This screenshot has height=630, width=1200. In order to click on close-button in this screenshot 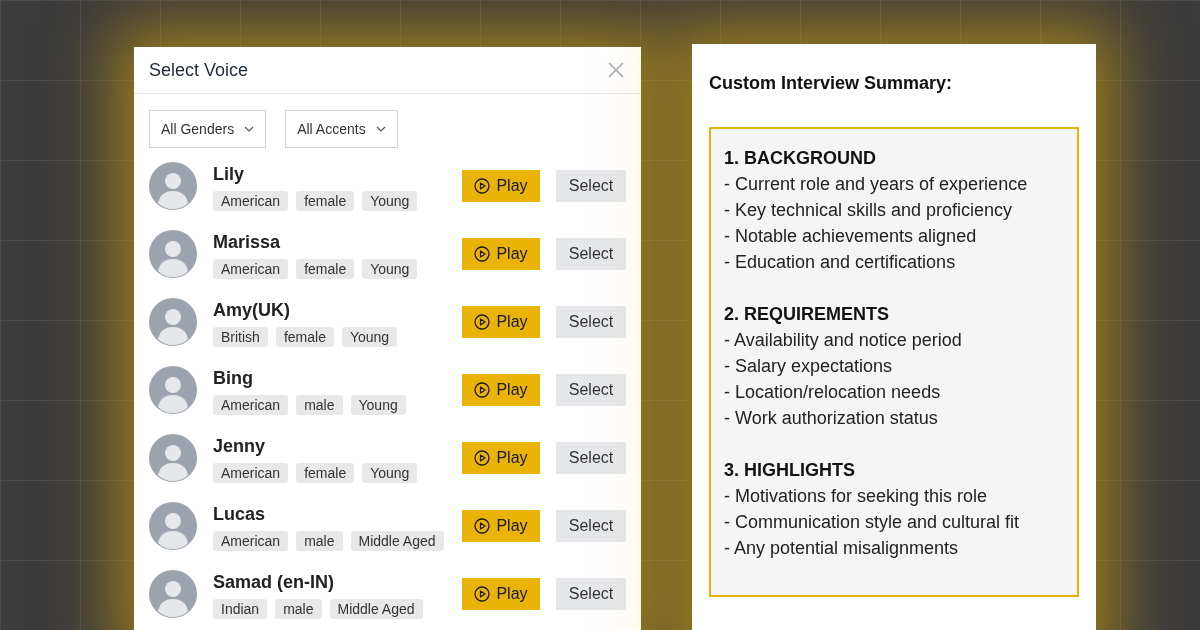, I will do `click(616, 70)`.